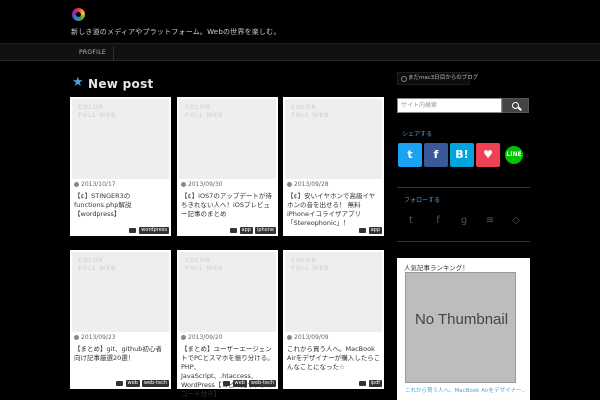 The image size is (600, 400). Describe the element at coordinates (300, 52) in the screenshot. I see `global-nav: PROFILE` at that location.